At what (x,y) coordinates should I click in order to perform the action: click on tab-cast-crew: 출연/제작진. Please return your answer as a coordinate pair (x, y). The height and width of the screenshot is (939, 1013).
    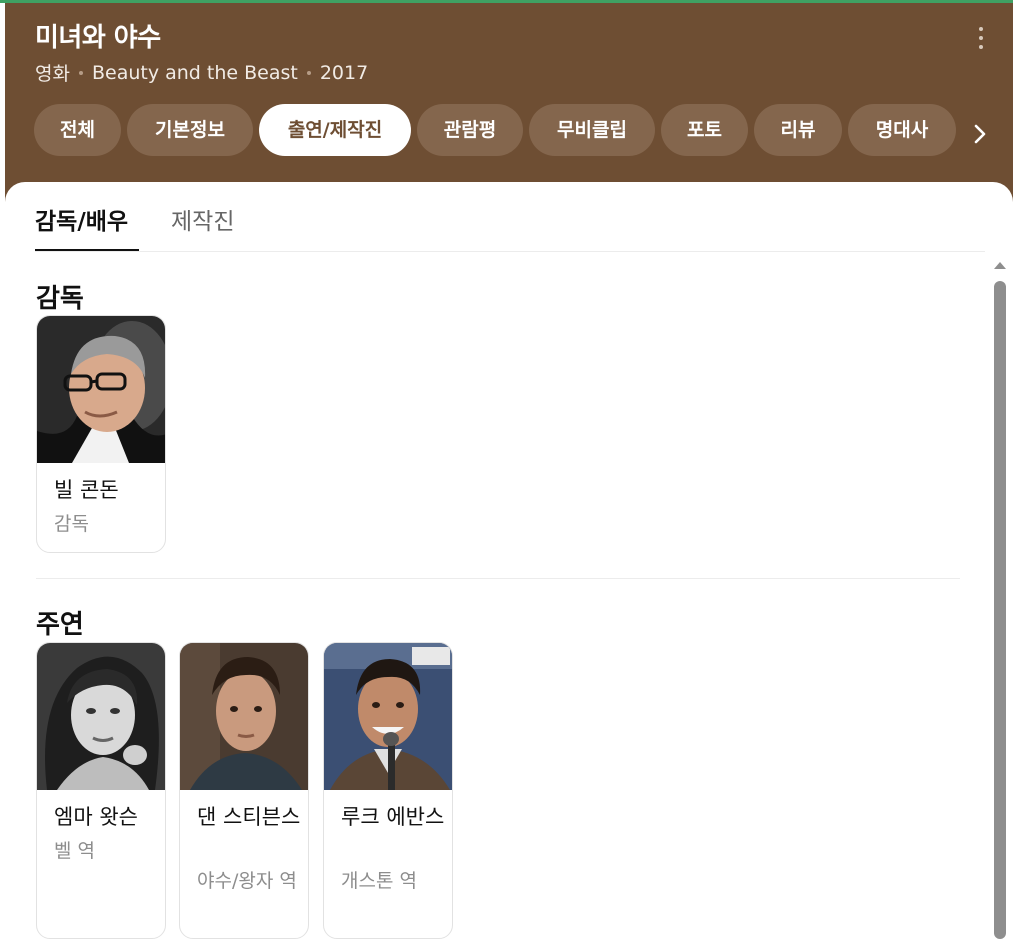
    Looking at the image, I should click on (335, 130).